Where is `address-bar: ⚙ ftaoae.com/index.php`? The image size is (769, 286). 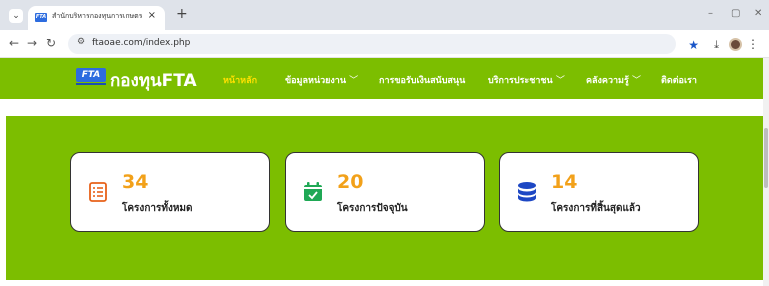 address-bar: ⚙ ftaoae.com/index.php is located at coordinates (372, 44).